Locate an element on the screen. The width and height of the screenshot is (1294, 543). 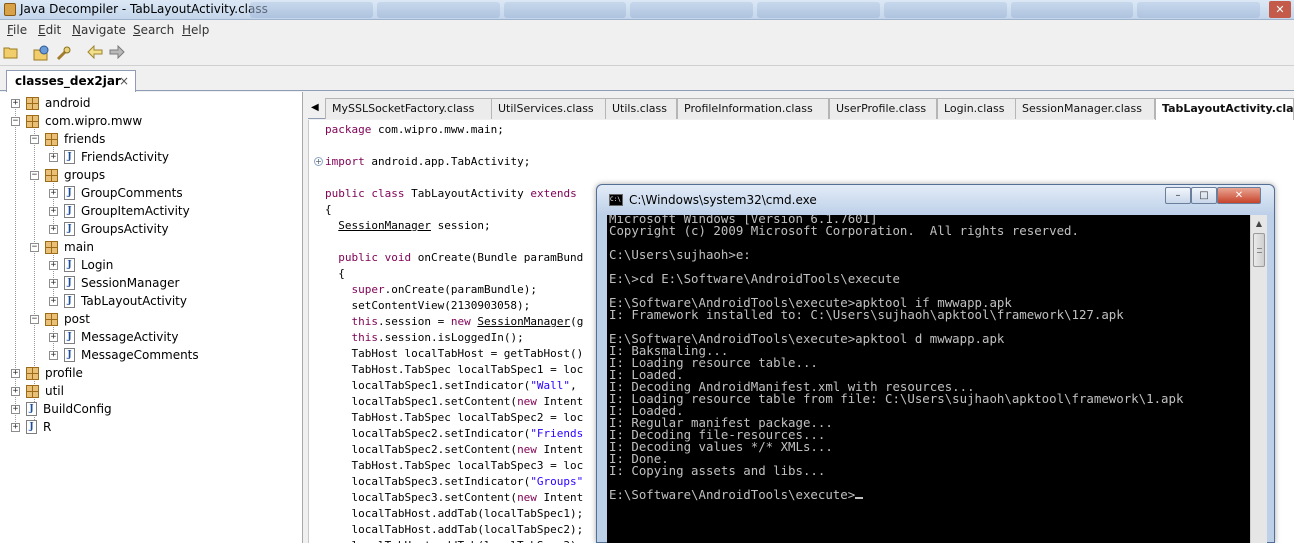
tree-item-label: friends is located at coordinates (85, 139).